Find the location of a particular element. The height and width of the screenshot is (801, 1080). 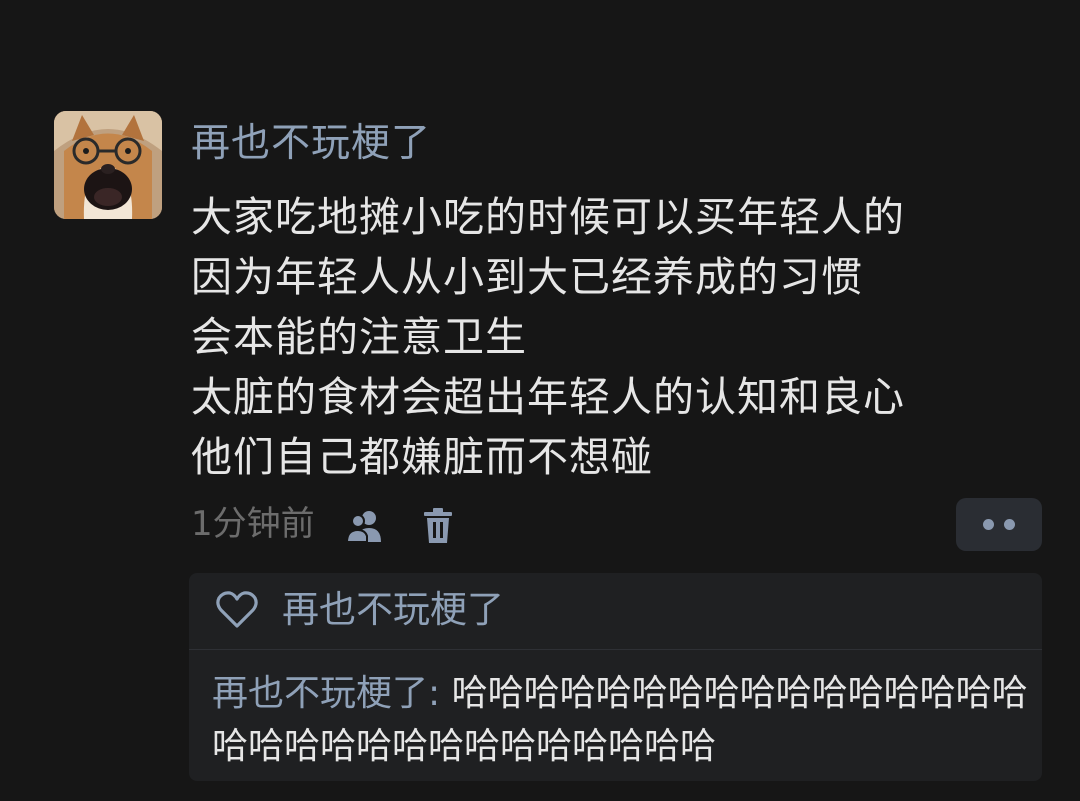

likes-row: 再也不玩梗了 is located at coordinates (615, 611).